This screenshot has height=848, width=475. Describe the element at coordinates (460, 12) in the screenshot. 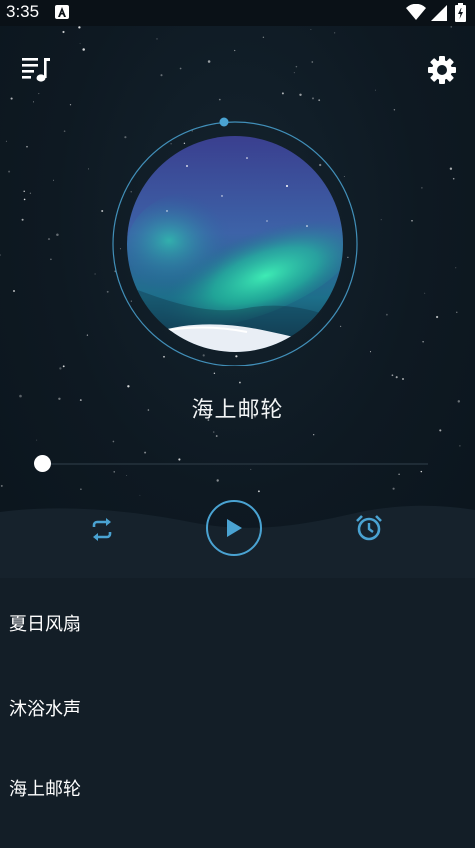

I see `battery-icon` at that location.